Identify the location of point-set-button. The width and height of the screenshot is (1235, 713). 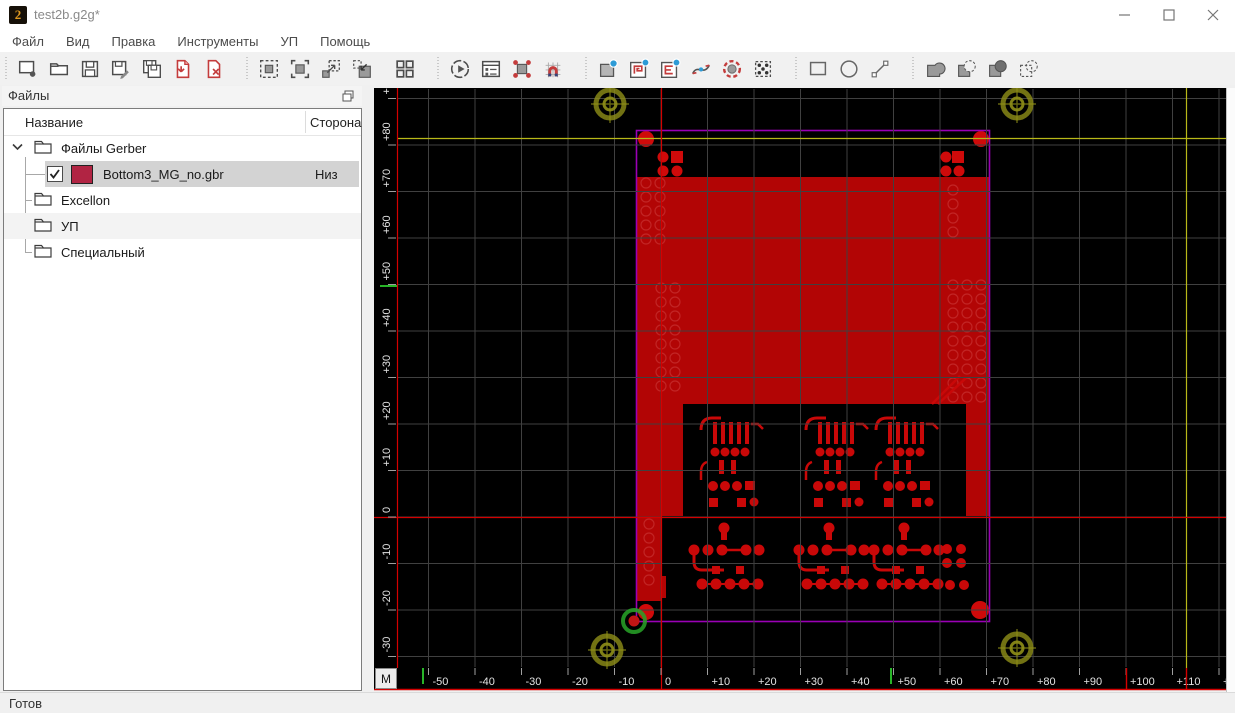
(762, 68).